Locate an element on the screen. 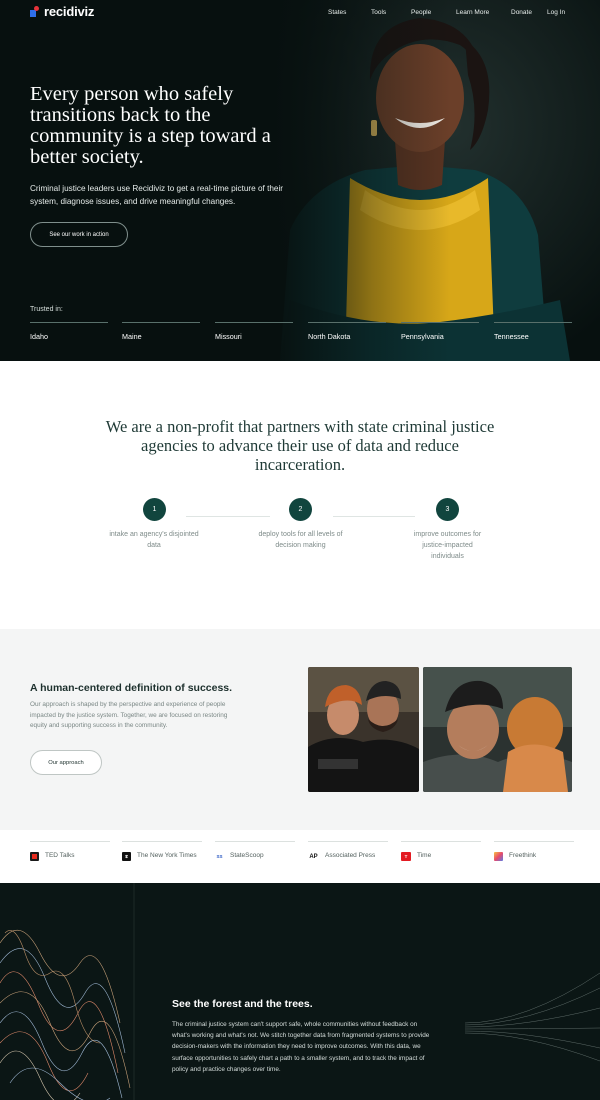  success-heading: A human-centered definition of success. is located at coordinates (131, 688).